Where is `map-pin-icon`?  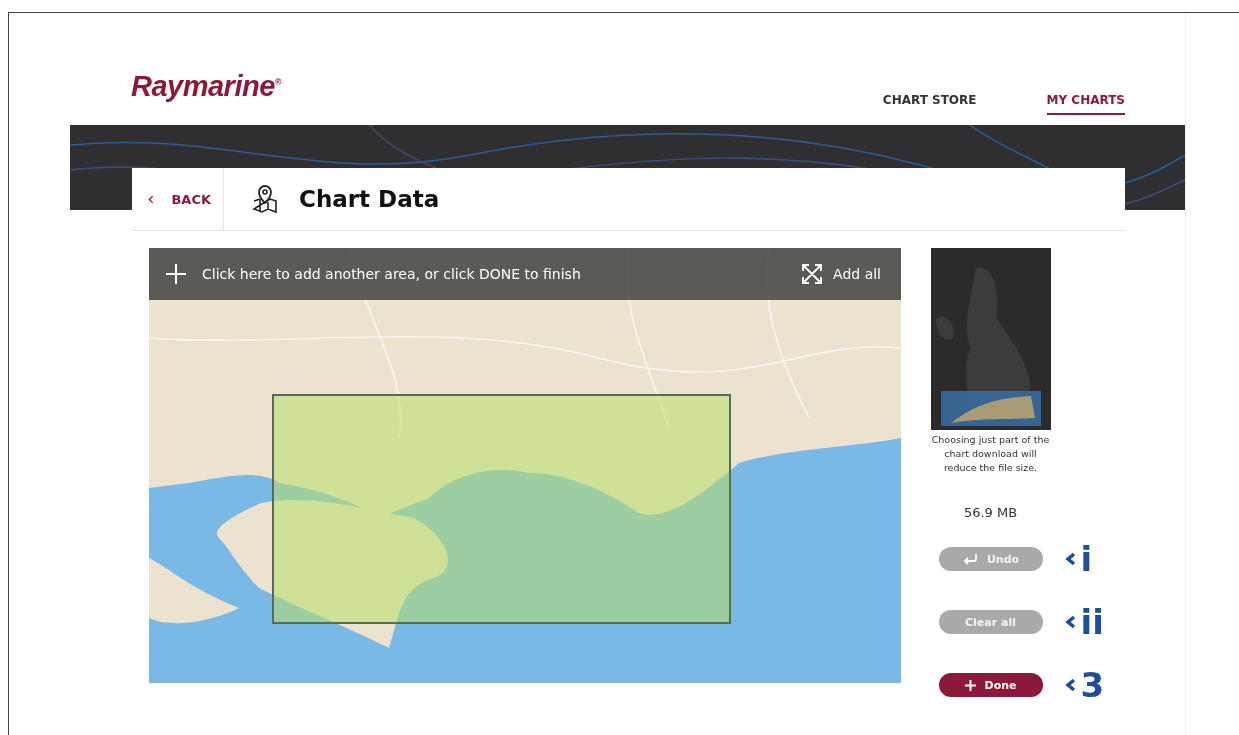
map-pin-icon is located at coordinates (265, 199).